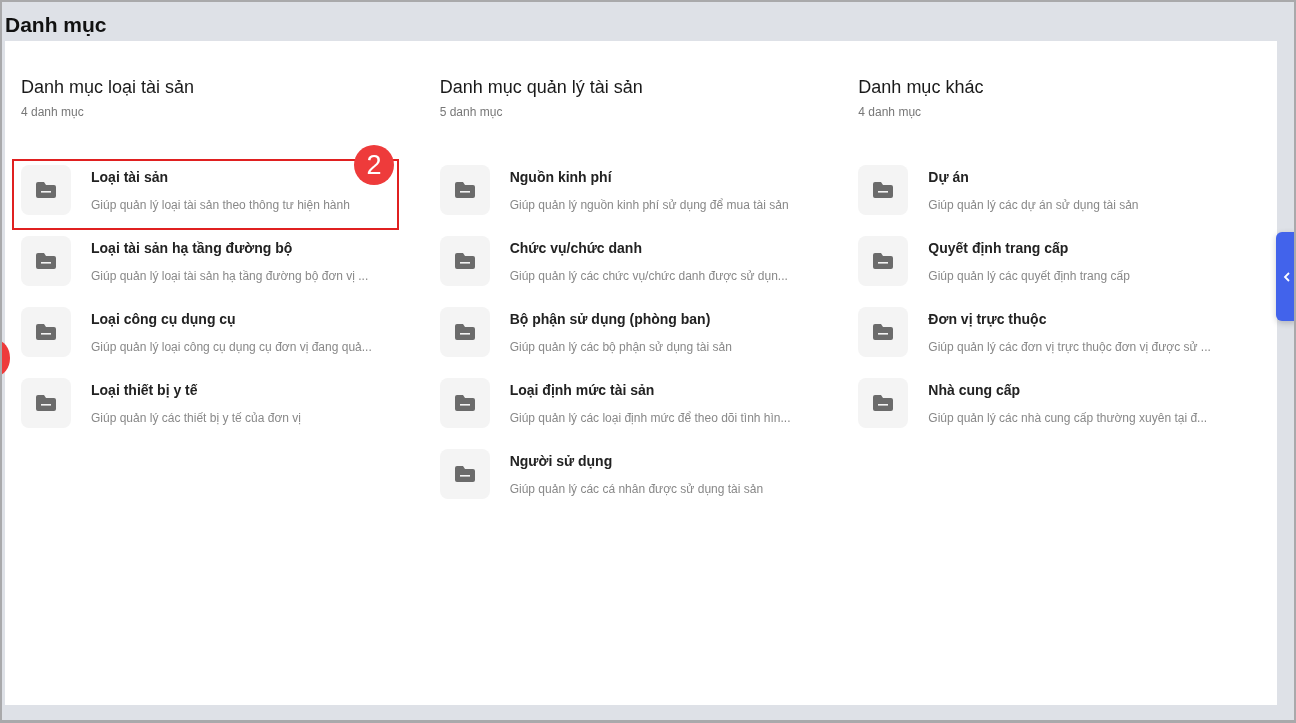 The image size is (1296, 723). I want to click on item-title: Bộ phận sử dụng (phòng ban), so click(610, 319).